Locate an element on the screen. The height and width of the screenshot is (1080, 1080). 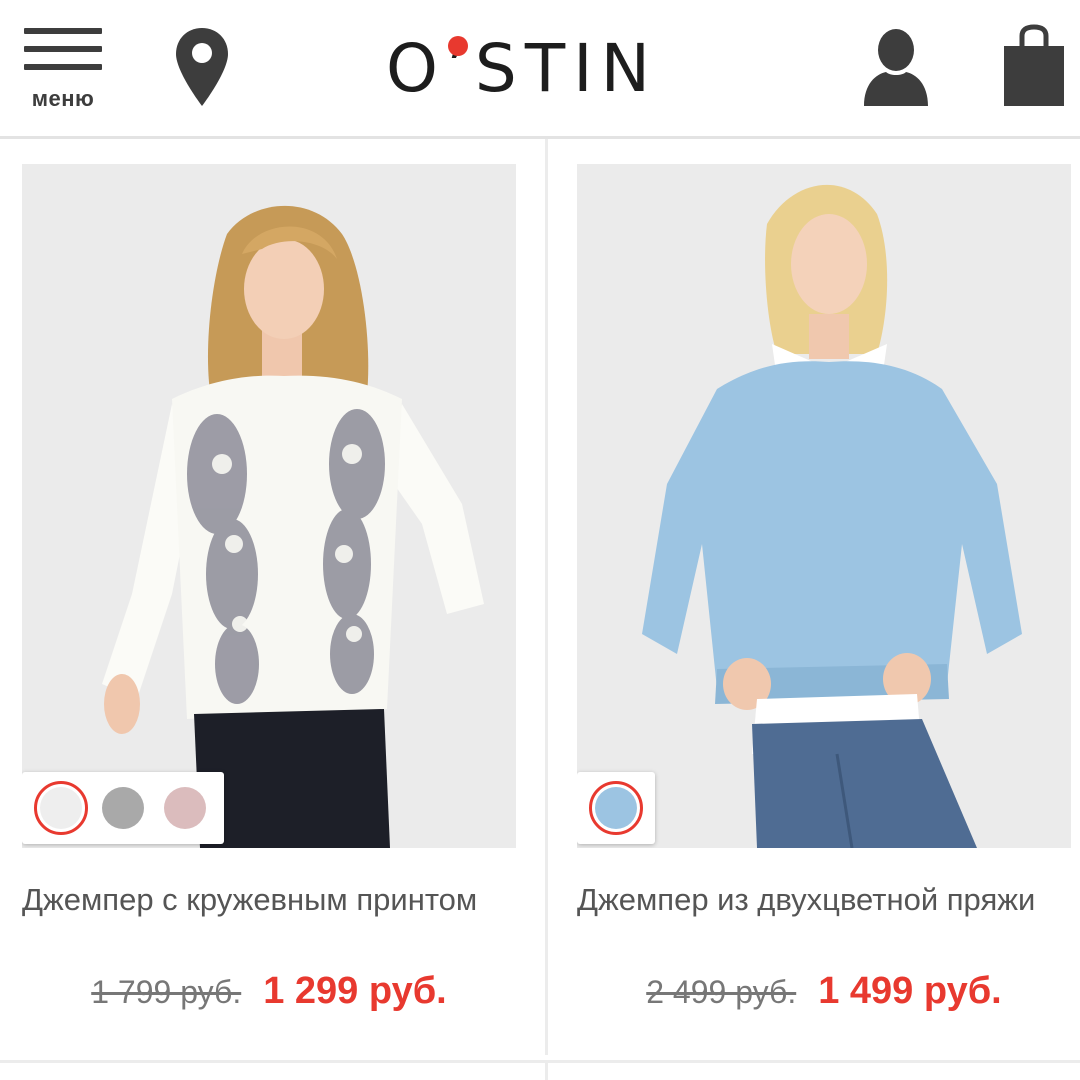
header: меню O’STIN is located at coordinates (540, 68).